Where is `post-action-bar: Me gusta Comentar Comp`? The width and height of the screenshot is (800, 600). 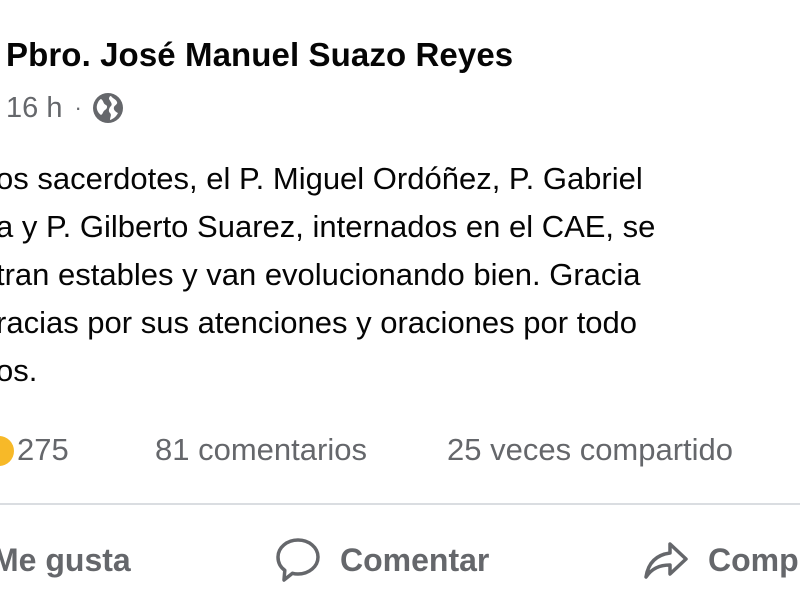
post-action-bar: Me gusta Comentar Comp is located at coordinates (400, 560).